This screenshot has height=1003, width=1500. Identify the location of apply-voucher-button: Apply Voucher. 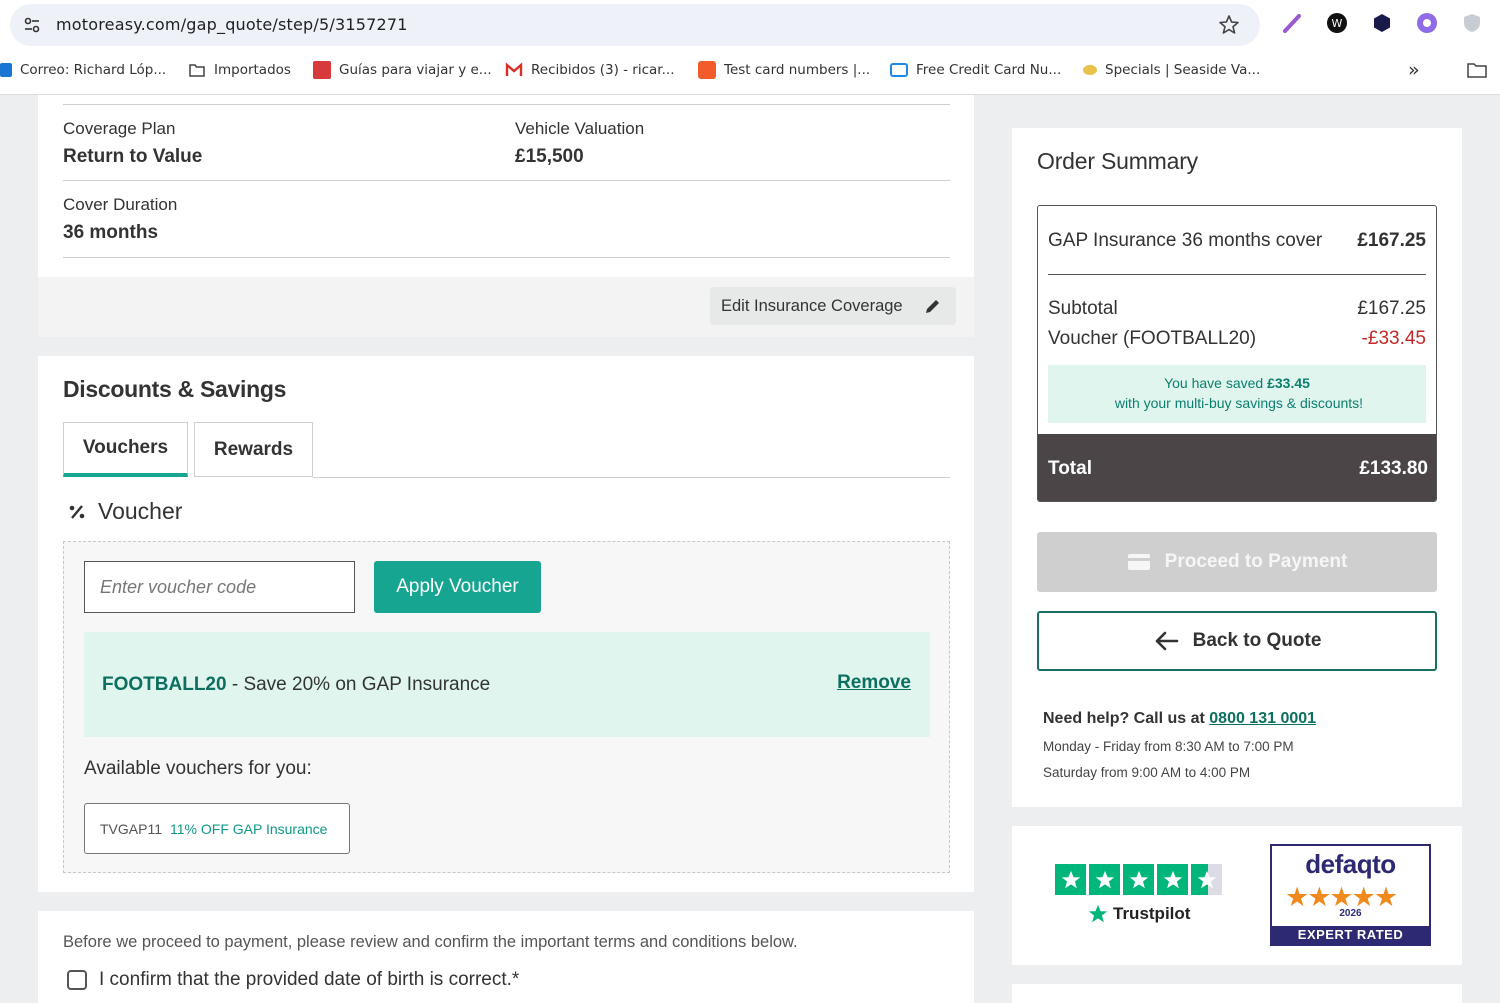
(457, 587).